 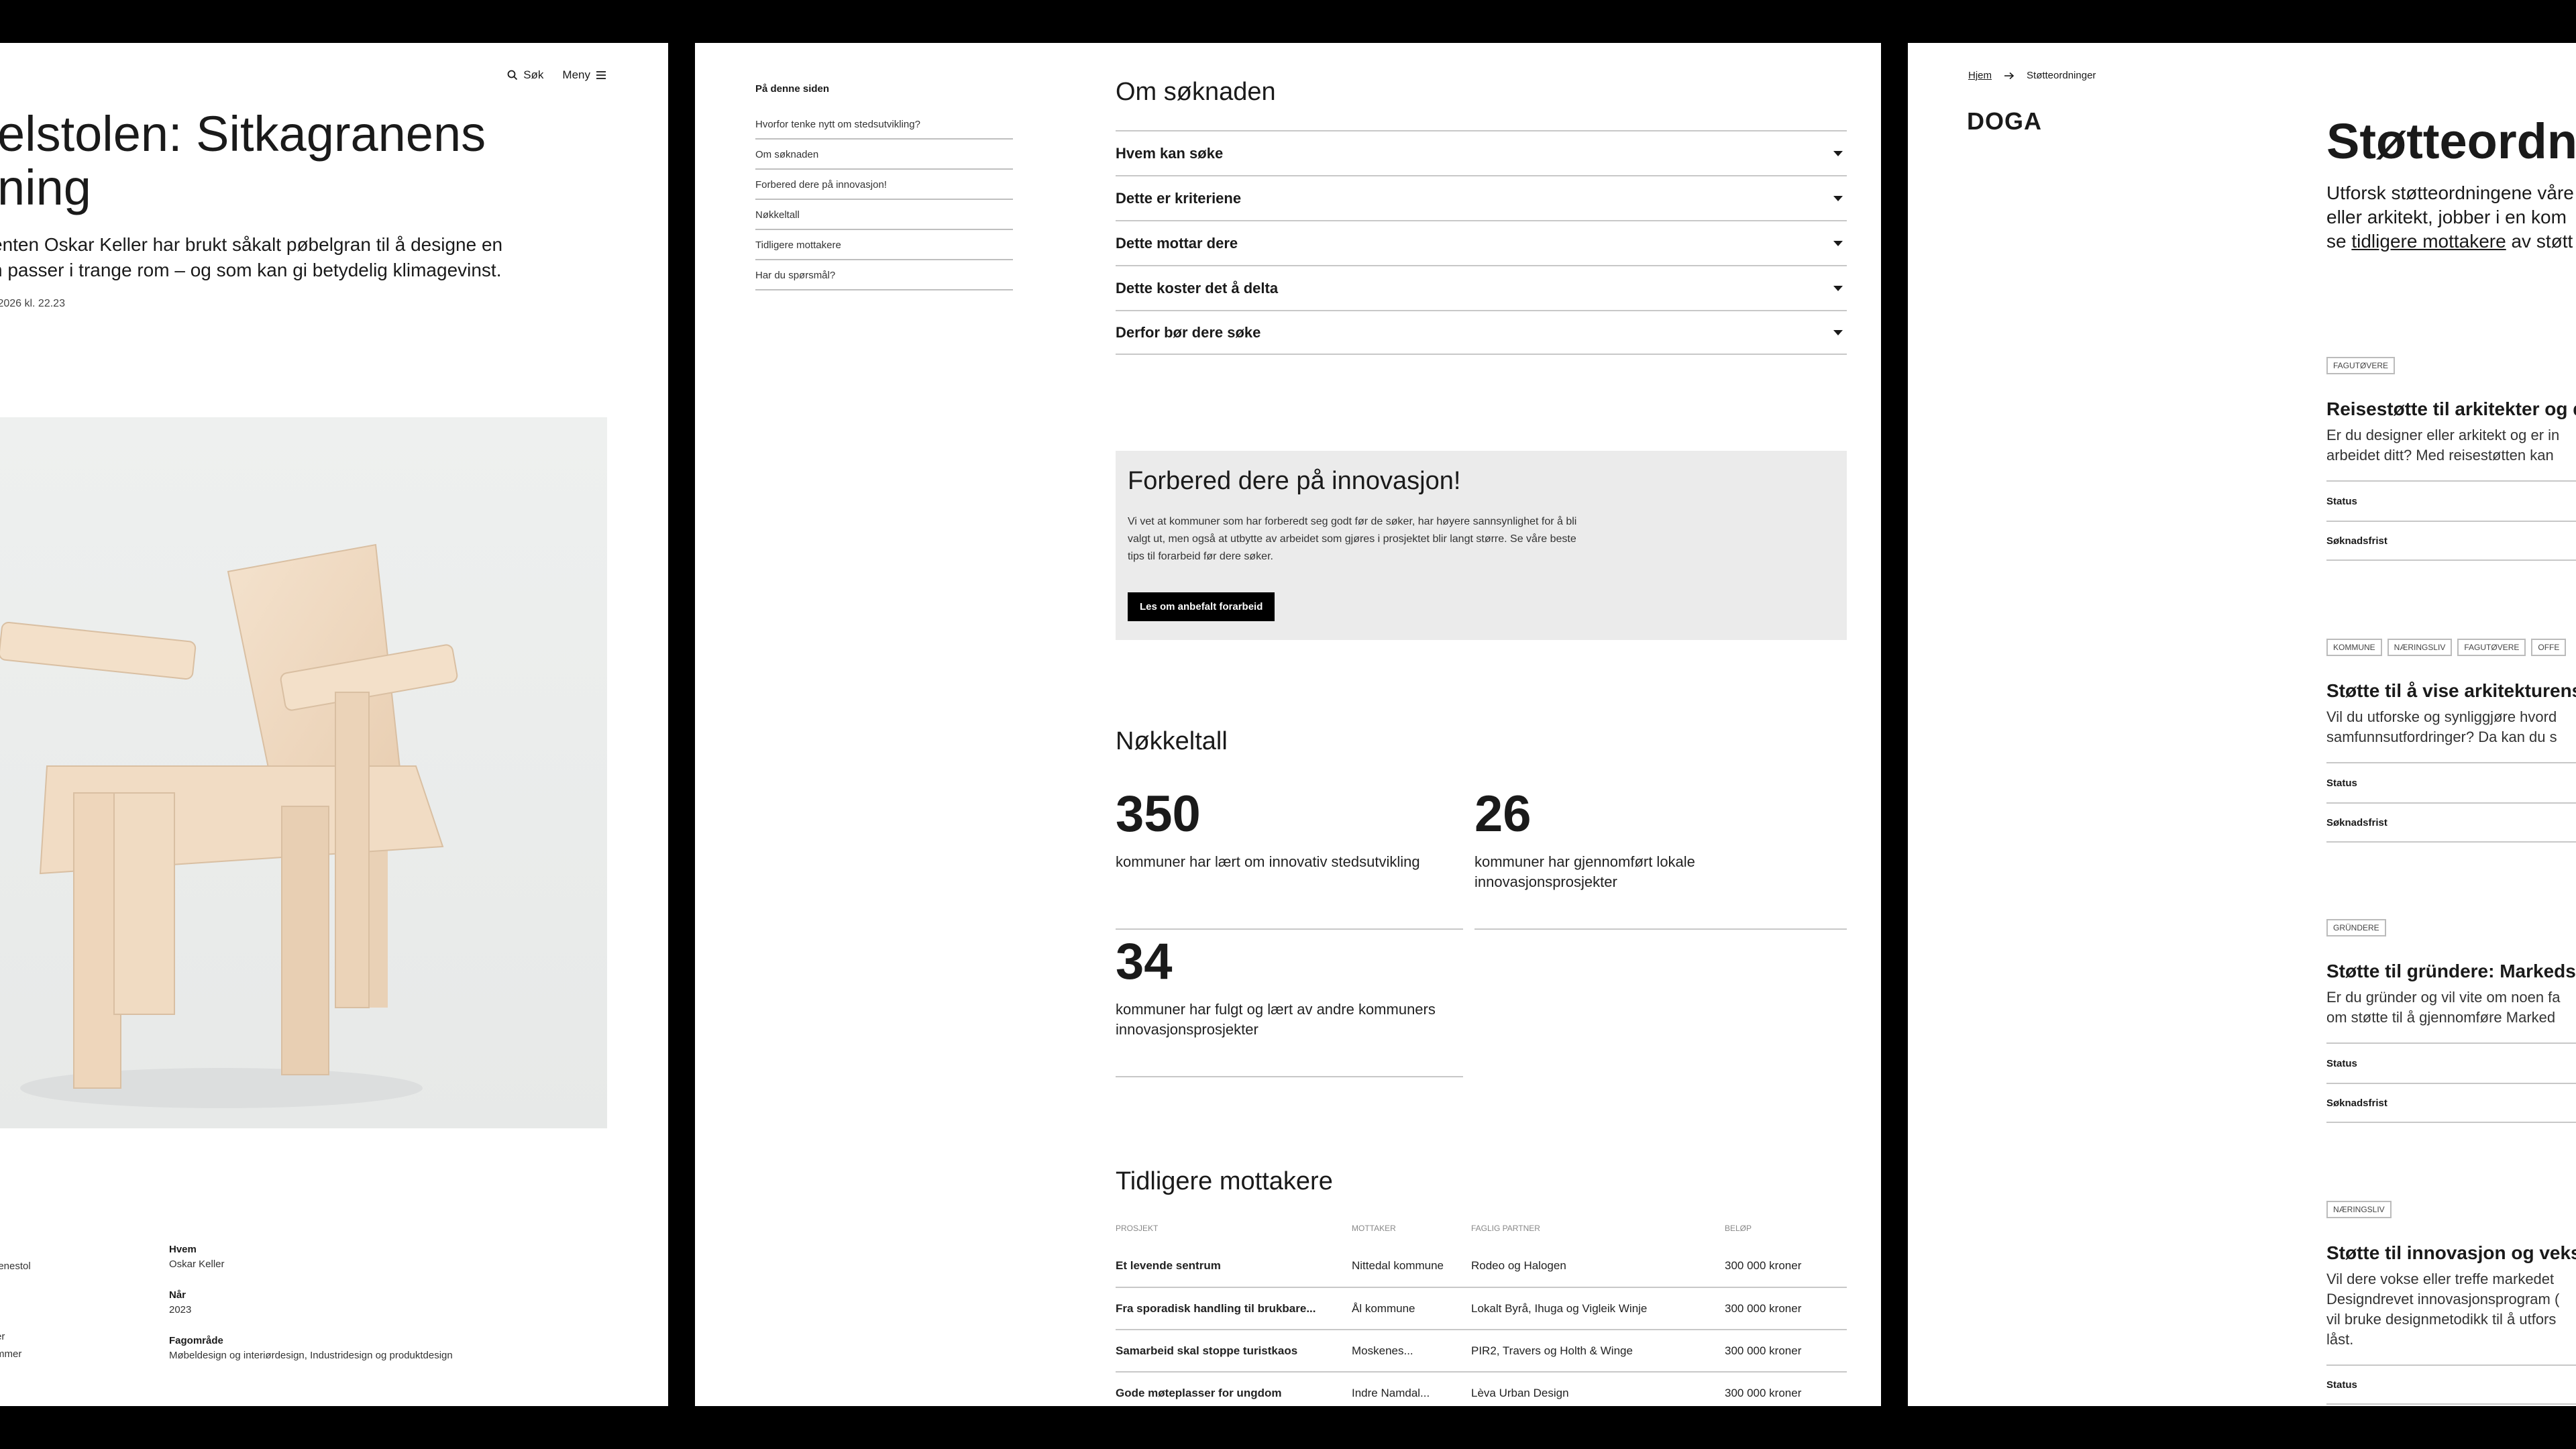 What do you see at coordinates (2451, 927) in the screenshot?
I see `tag-list: GRÜNDERE` at bounding box center [2451, 927].